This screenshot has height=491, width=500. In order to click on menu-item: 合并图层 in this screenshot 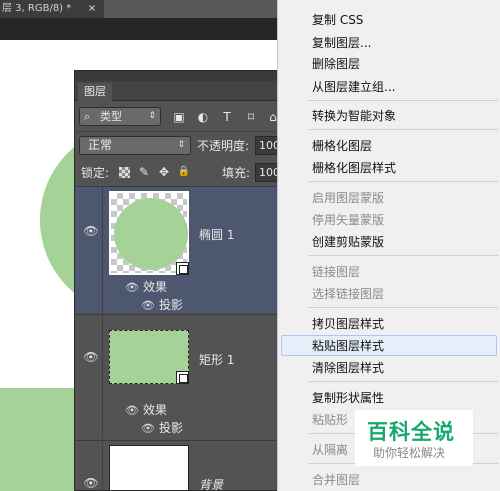, I will do `click(336, 480)`.